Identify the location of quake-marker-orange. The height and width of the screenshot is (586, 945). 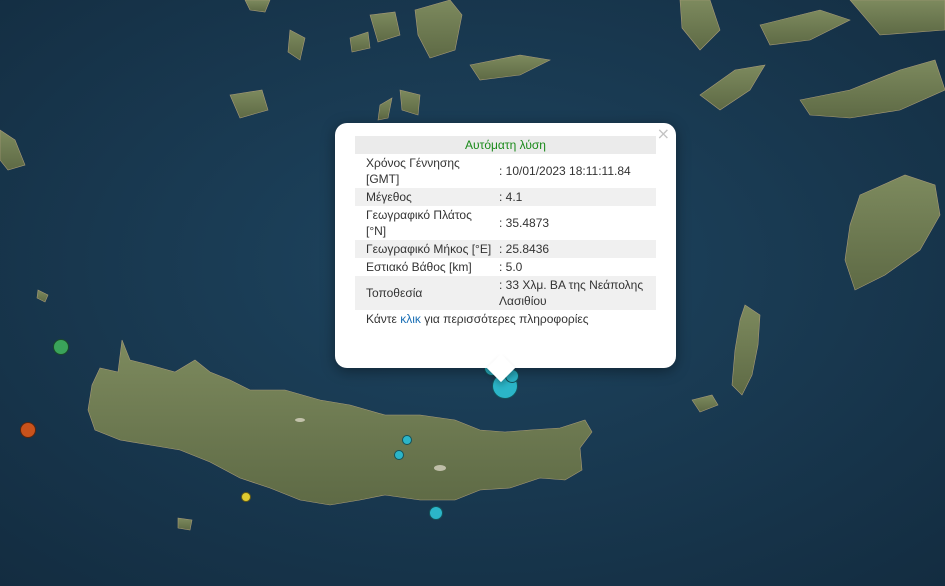
(28, 430).